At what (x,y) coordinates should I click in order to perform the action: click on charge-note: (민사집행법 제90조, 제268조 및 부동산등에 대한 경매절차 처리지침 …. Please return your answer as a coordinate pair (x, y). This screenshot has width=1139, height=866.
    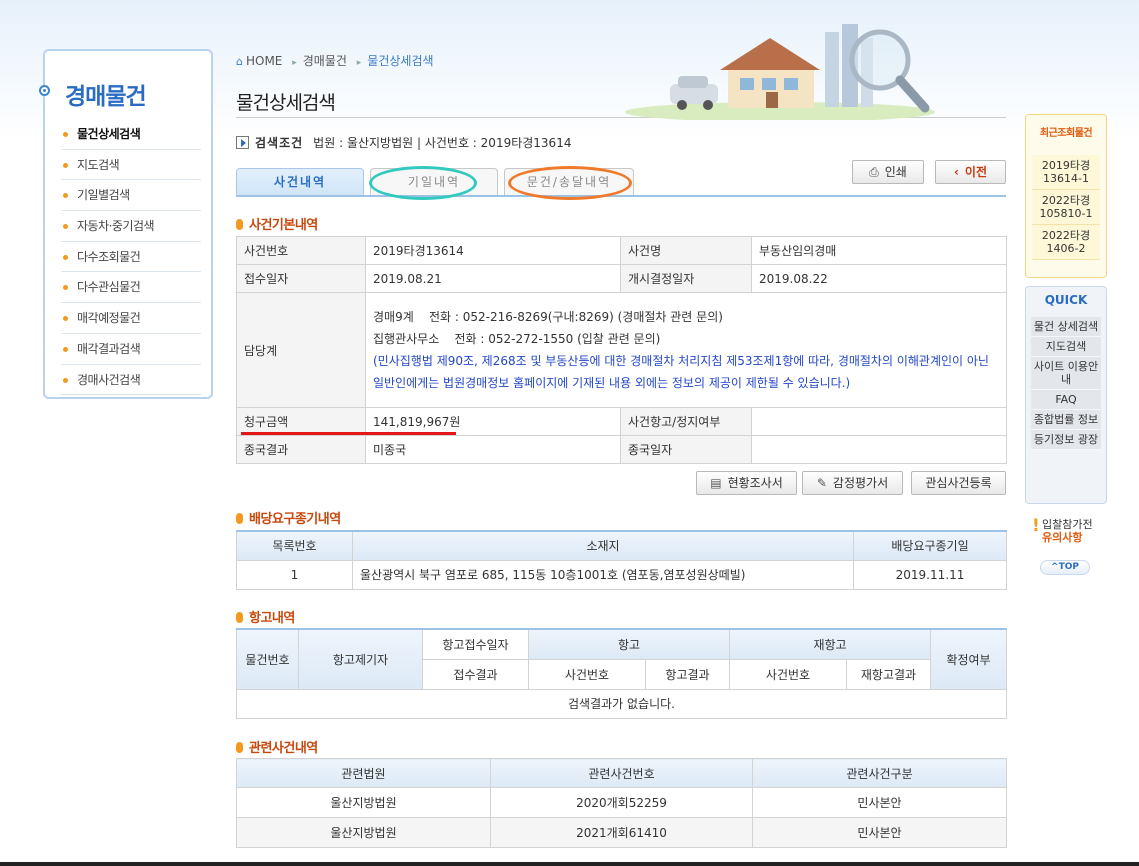
    Looking at the image, I should click on (681, 372).